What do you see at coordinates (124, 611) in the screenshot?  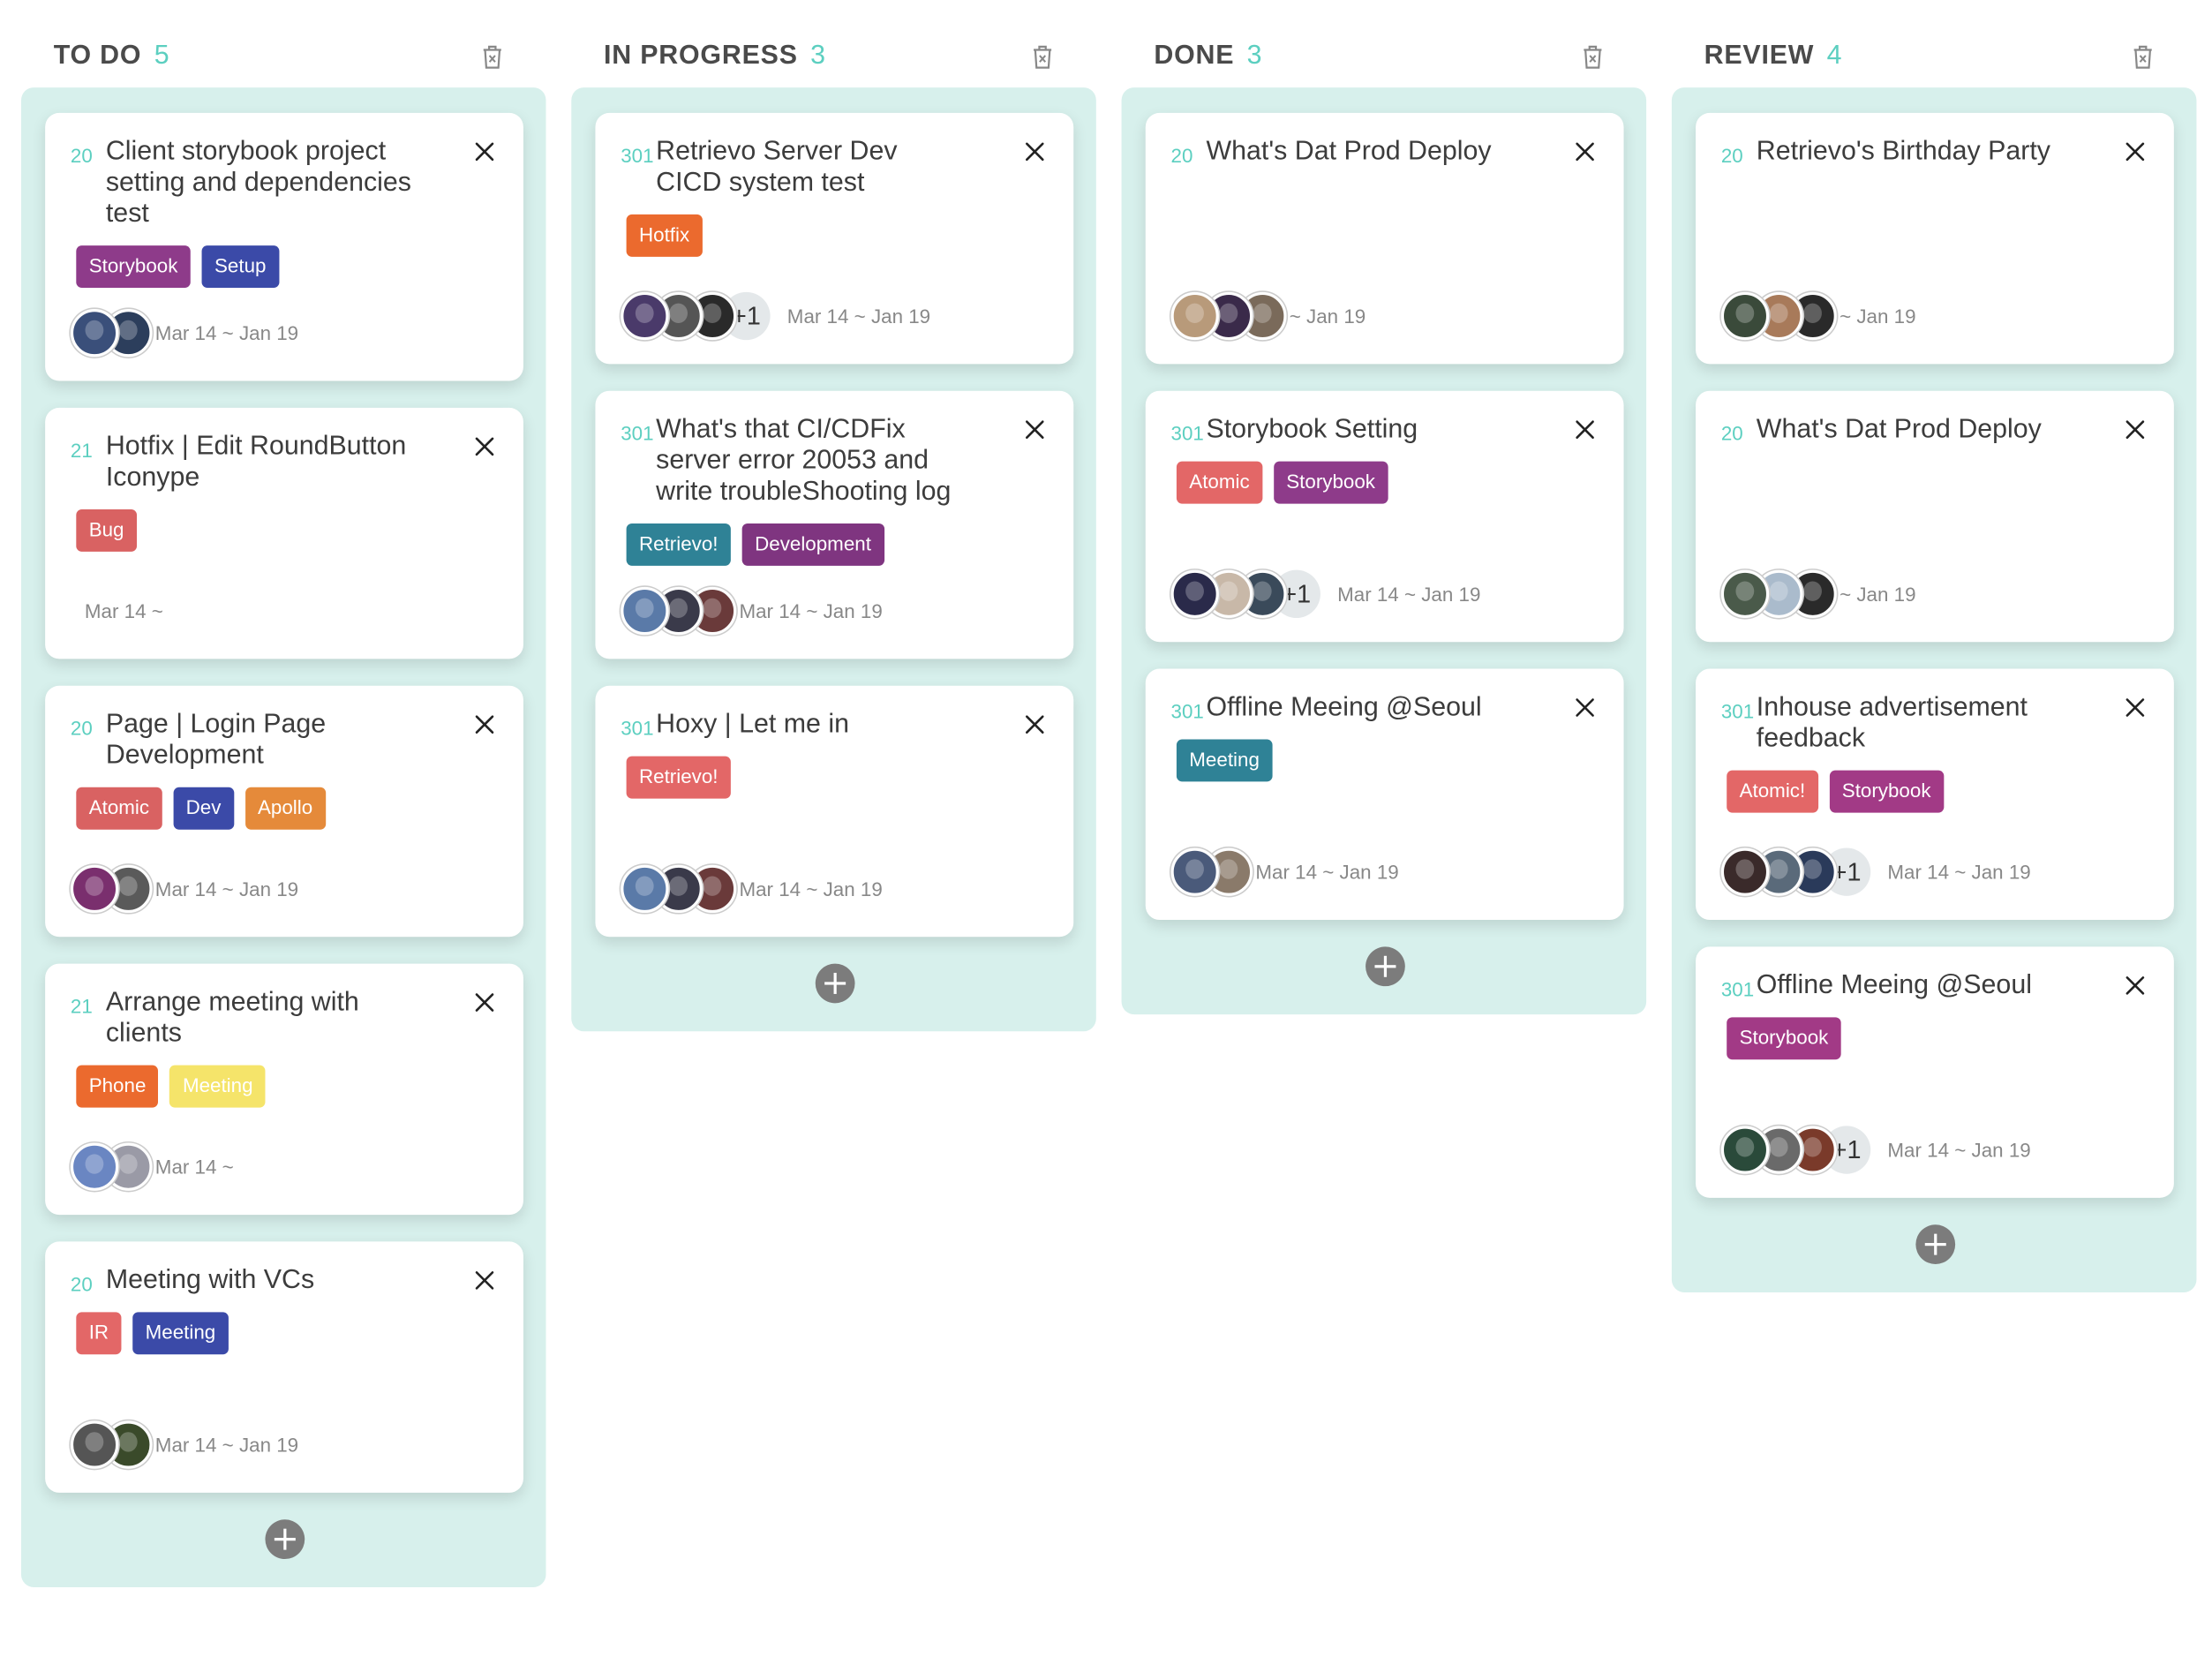 I see `card-footer: Mar 14 ~` at bounding box center [124, 611].